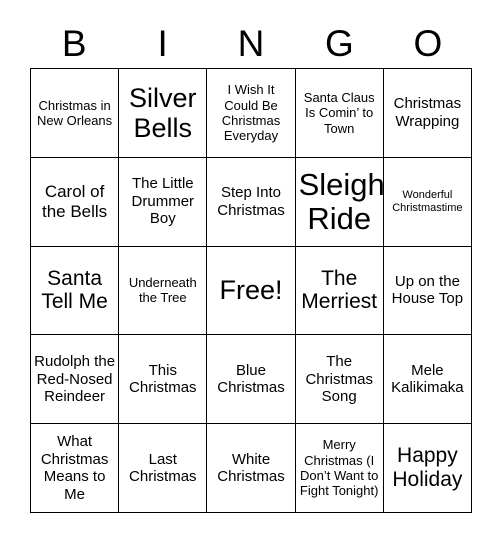  I want to click on bingo-cell-label: Up on the House Top, so click(427, 290).